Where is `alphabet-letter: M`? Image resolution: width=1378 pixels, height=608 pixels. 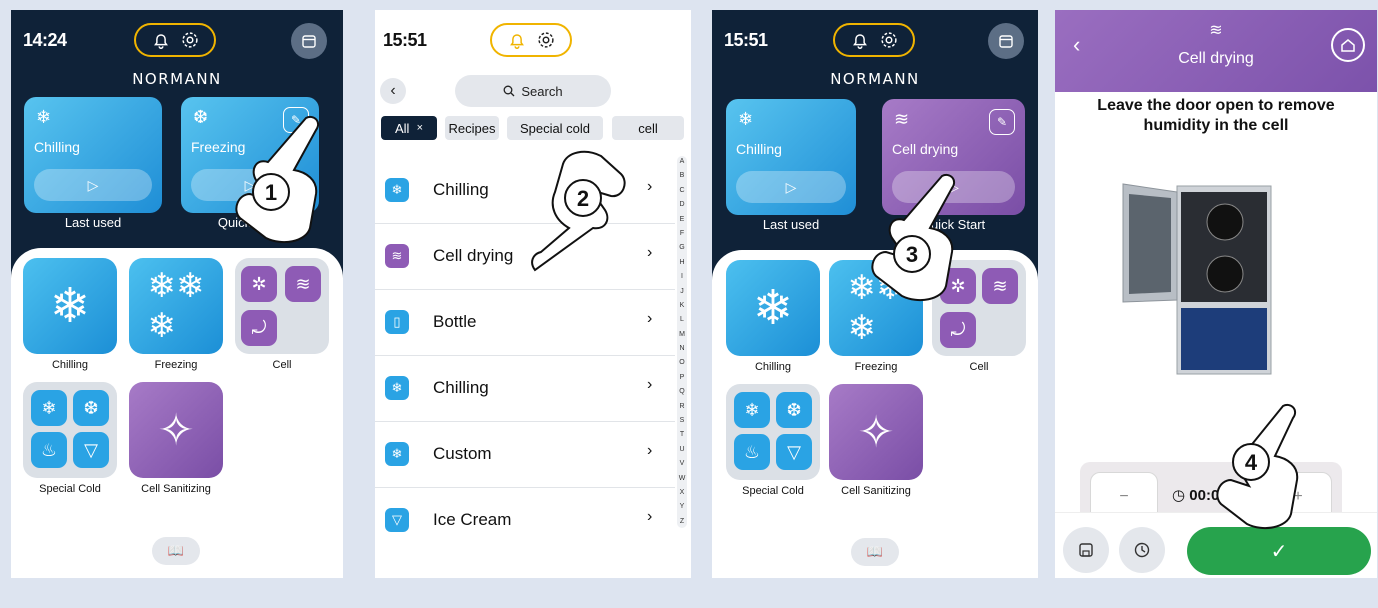 alphabet-letter: M is located at coordinates (682, 335).